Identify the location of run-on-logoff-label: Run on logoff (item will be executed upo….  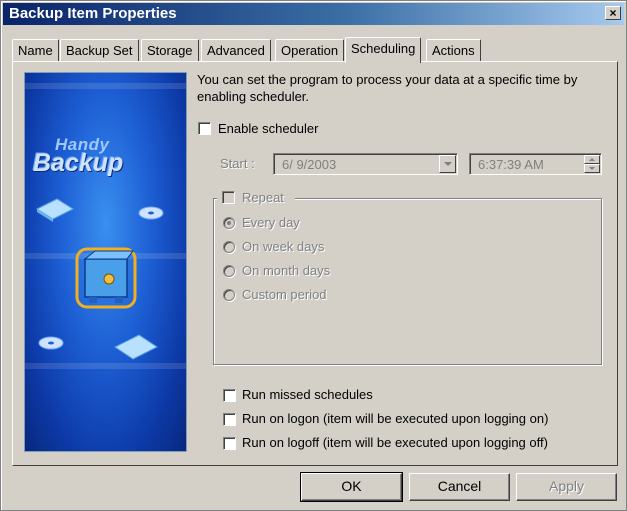
(395, 442).